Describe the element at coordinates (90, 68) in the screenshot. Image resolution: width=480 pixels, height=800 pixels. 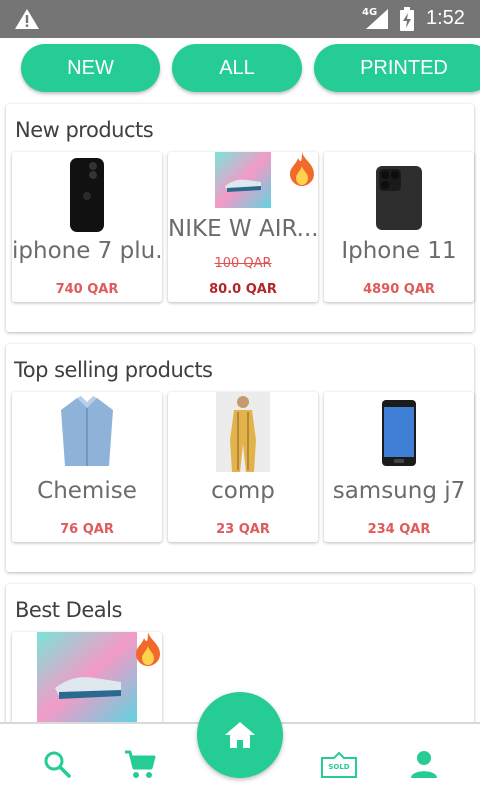
I see `filter-new-button: NEW` at that location.